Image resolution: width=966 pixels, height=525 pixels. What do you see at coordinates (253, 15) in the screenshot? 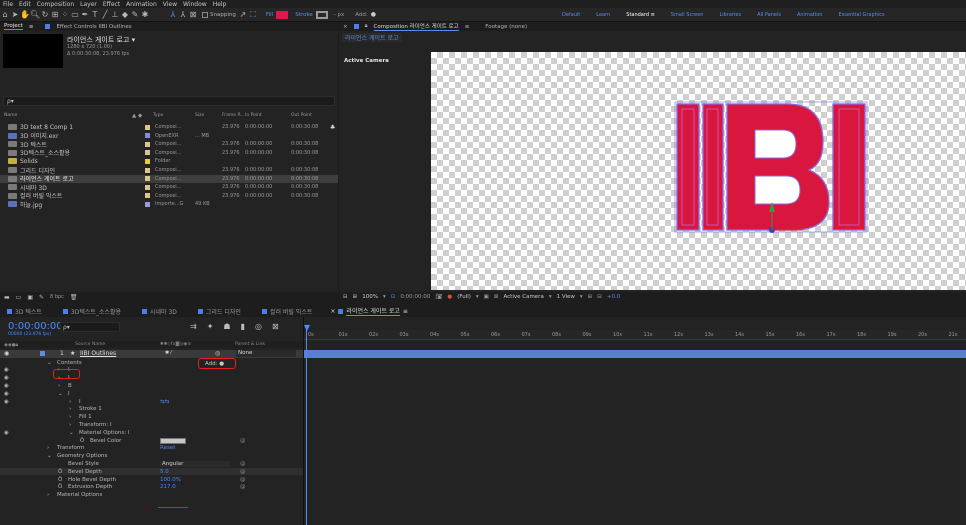
I see `snap-options-icon: ⛶` at bounding box center [253, 15].